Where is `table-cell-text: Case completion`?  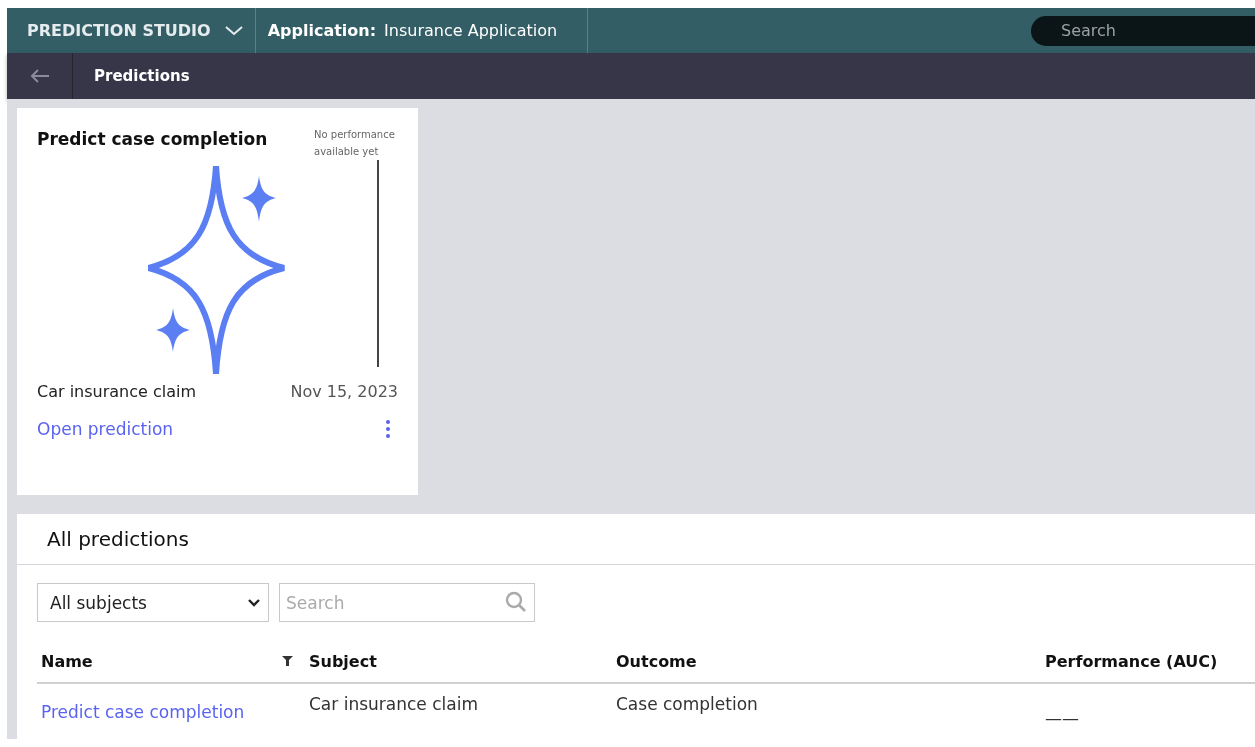 table-cell-text: Case completion is located at coordinates (687, 704).